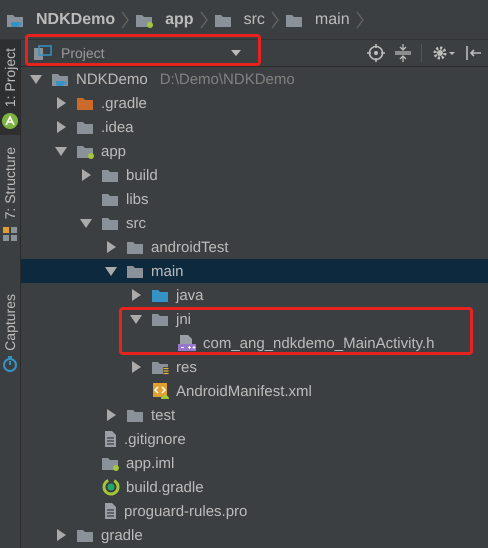 This screenshot has height=548, width=488. Describe the element at coordinates (10, 234) in the screenshot. I see `structure-icon` at that location.